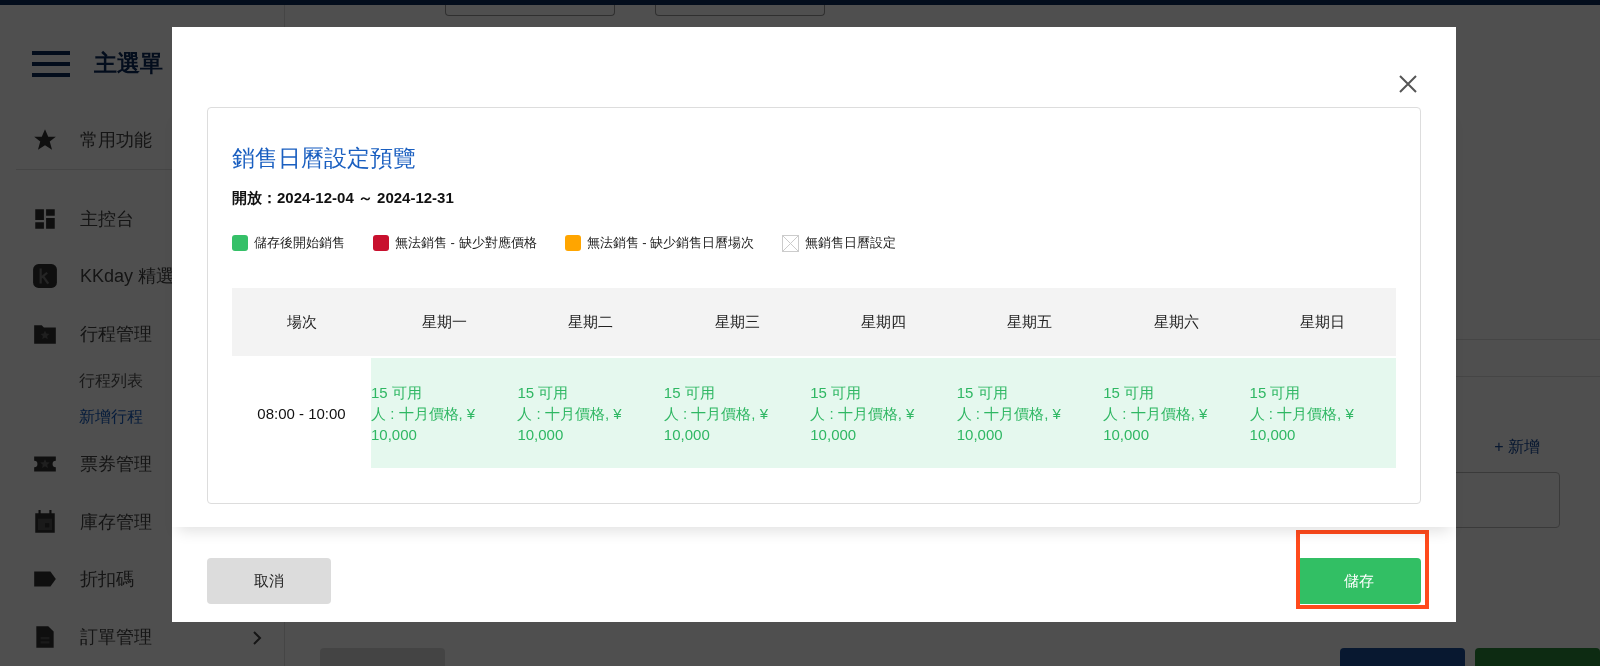  Describe the element at coordinates (301, 323) in the screenshot. I see `column-header: 場次` at that location.